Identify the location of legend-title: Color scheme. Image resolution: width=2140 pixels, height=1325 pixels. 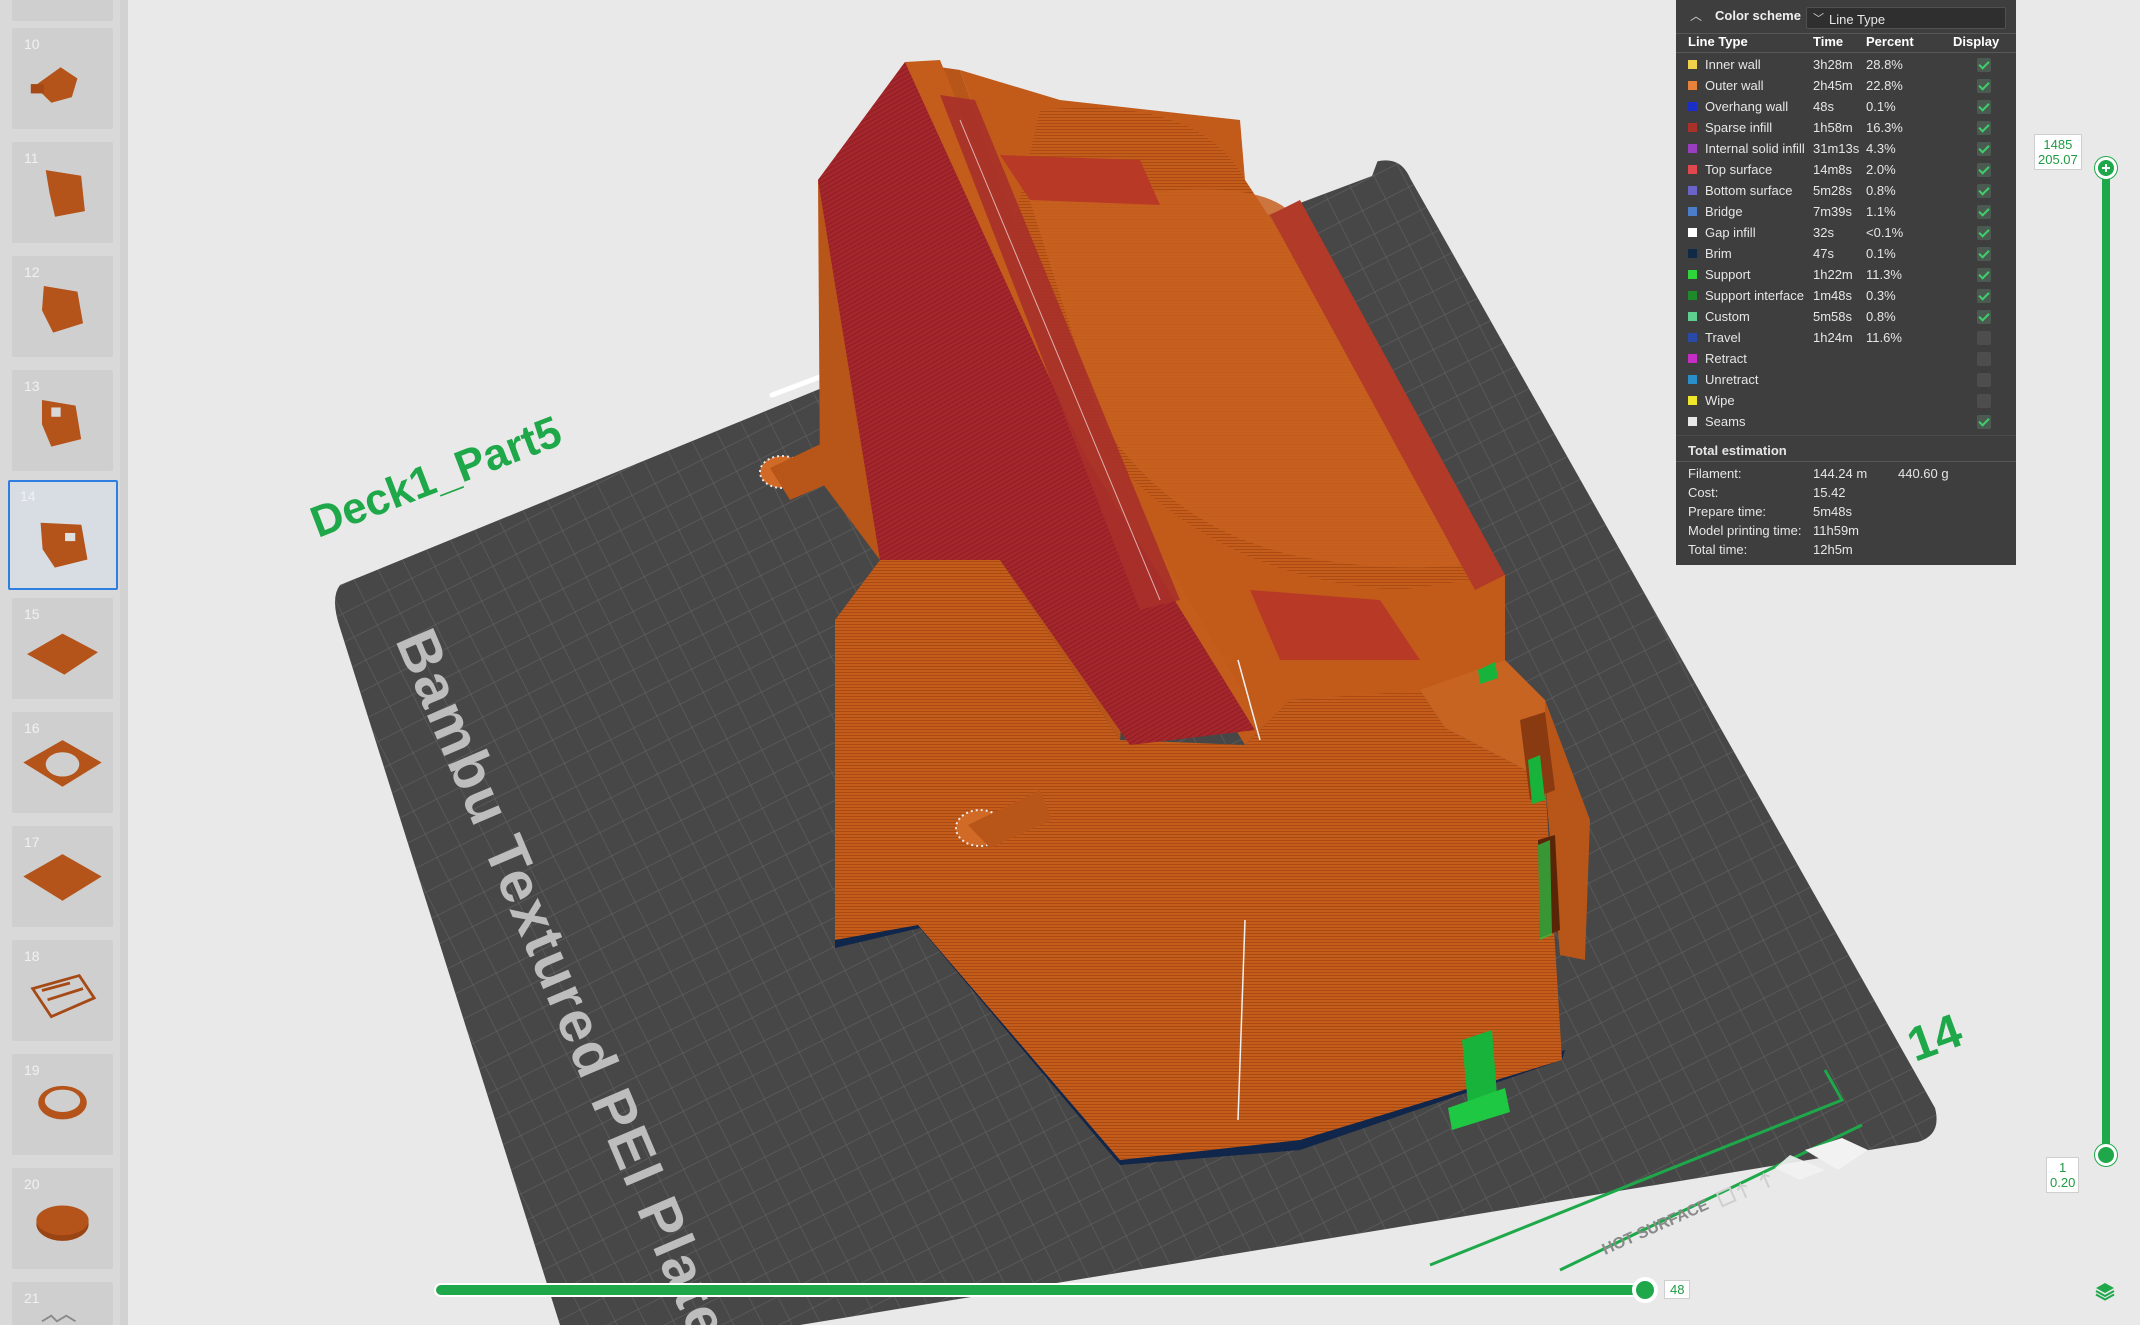
(1758, 15).